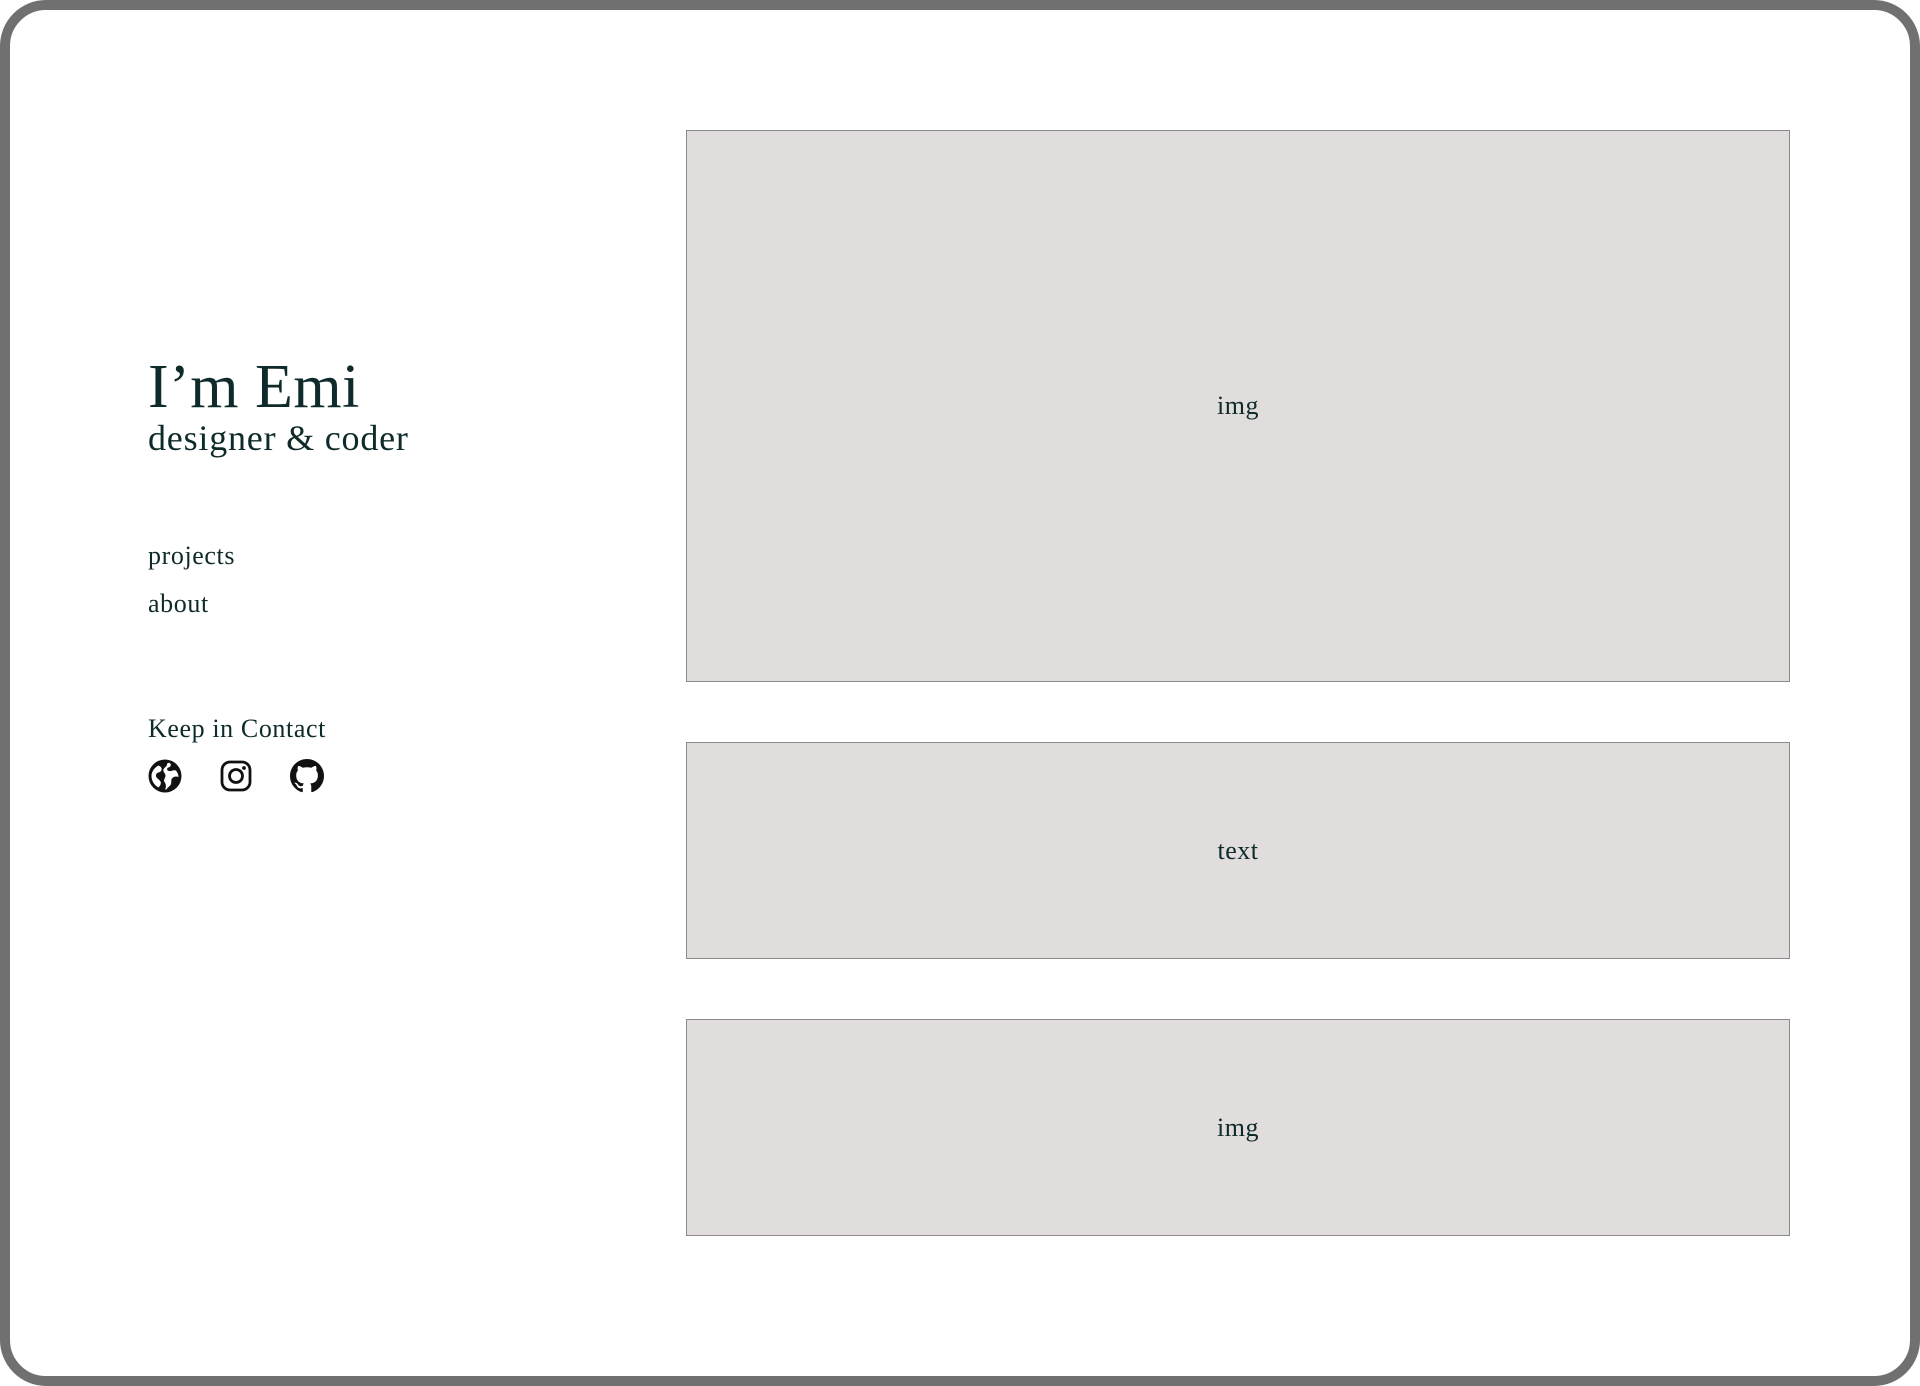  I want to click on nav-link-about: about, so click(191, 604).